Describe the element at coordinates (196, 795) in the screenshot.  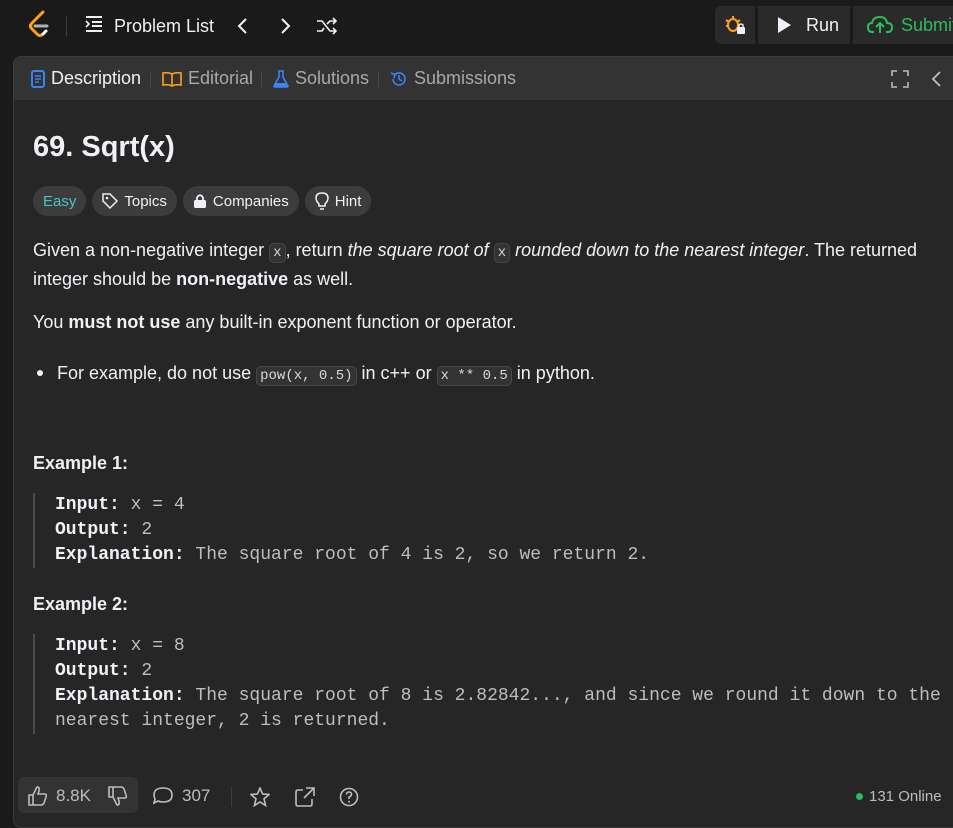
I see `comment-count: 307` at that location.